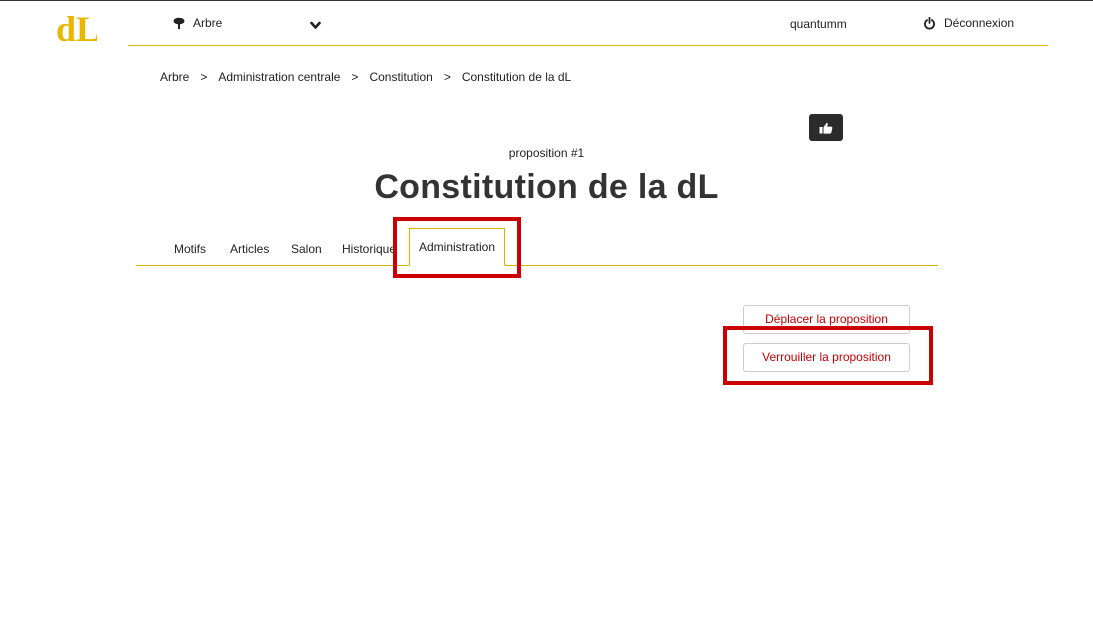 The height and width of the screenshot is (625, 1093). I want to click on power-icon, so click(929, 23).